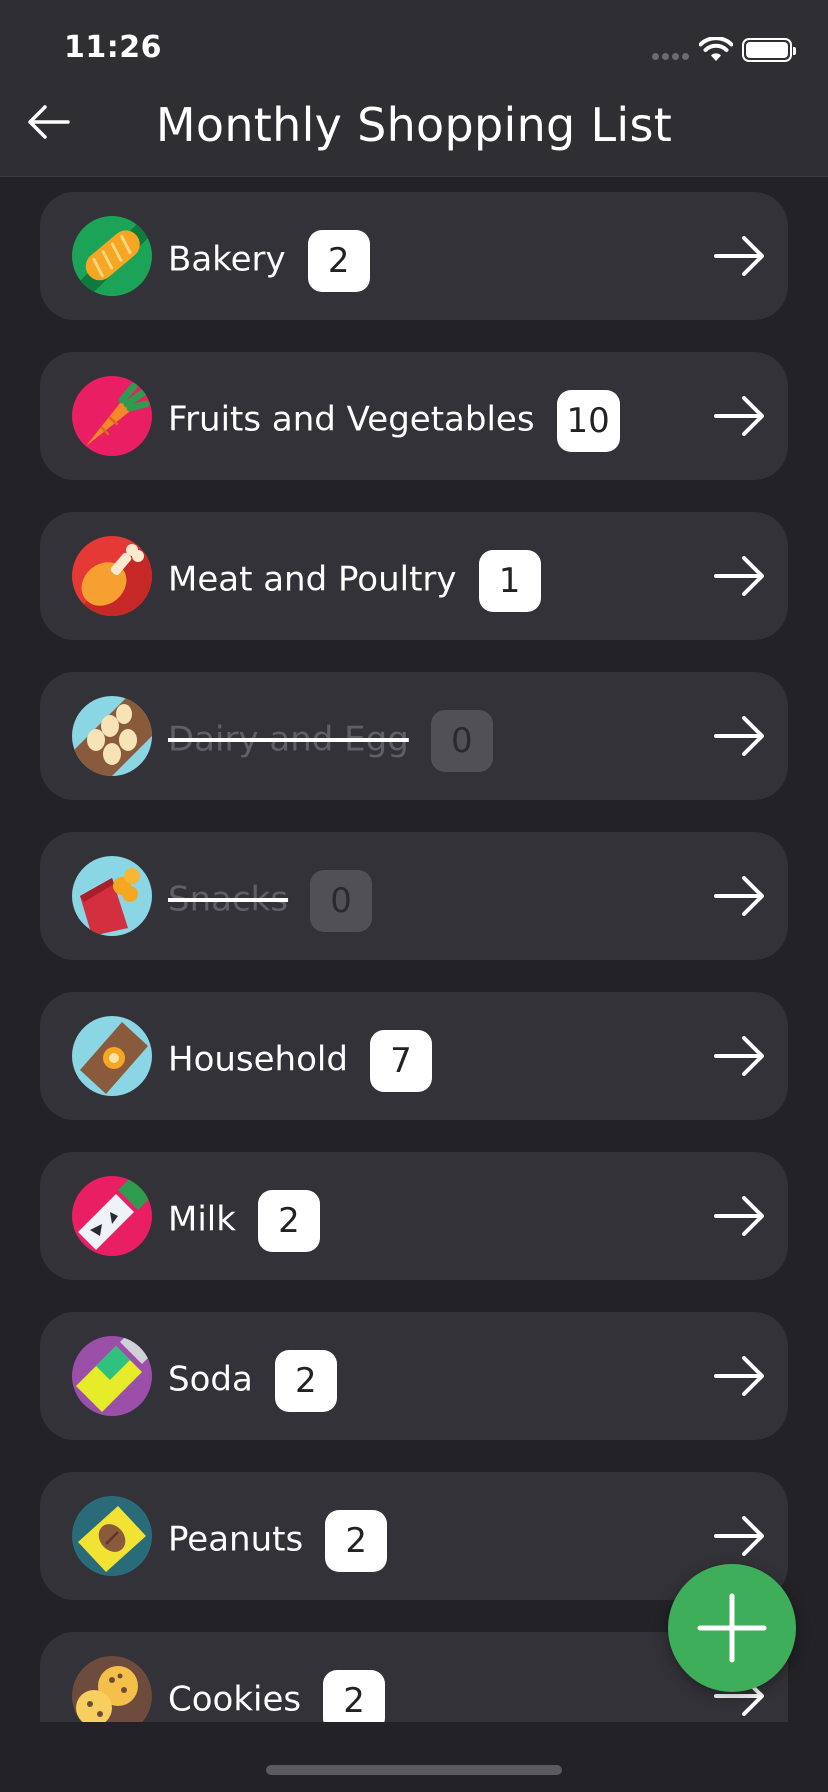  I want to click on category-label: Milk, so click(202, 1219).